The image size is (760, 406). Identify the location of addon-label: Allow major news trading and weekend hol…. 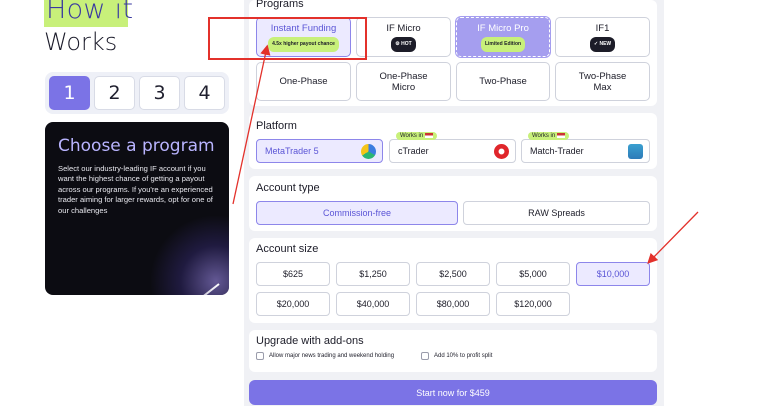
(332, 356).